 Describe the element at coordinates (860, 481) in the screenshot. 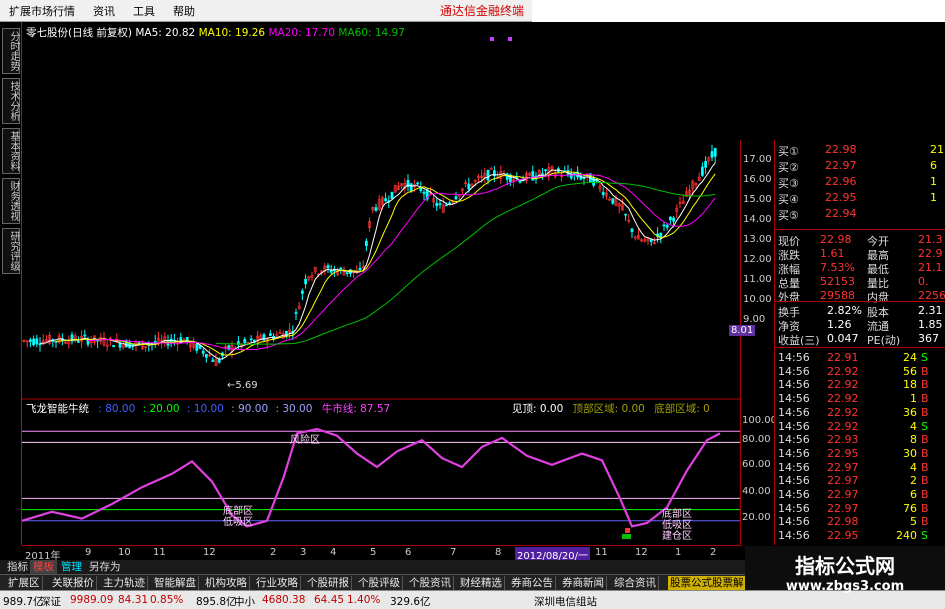

I see `tick-row: 14:56 22.97 2 B` at that location.